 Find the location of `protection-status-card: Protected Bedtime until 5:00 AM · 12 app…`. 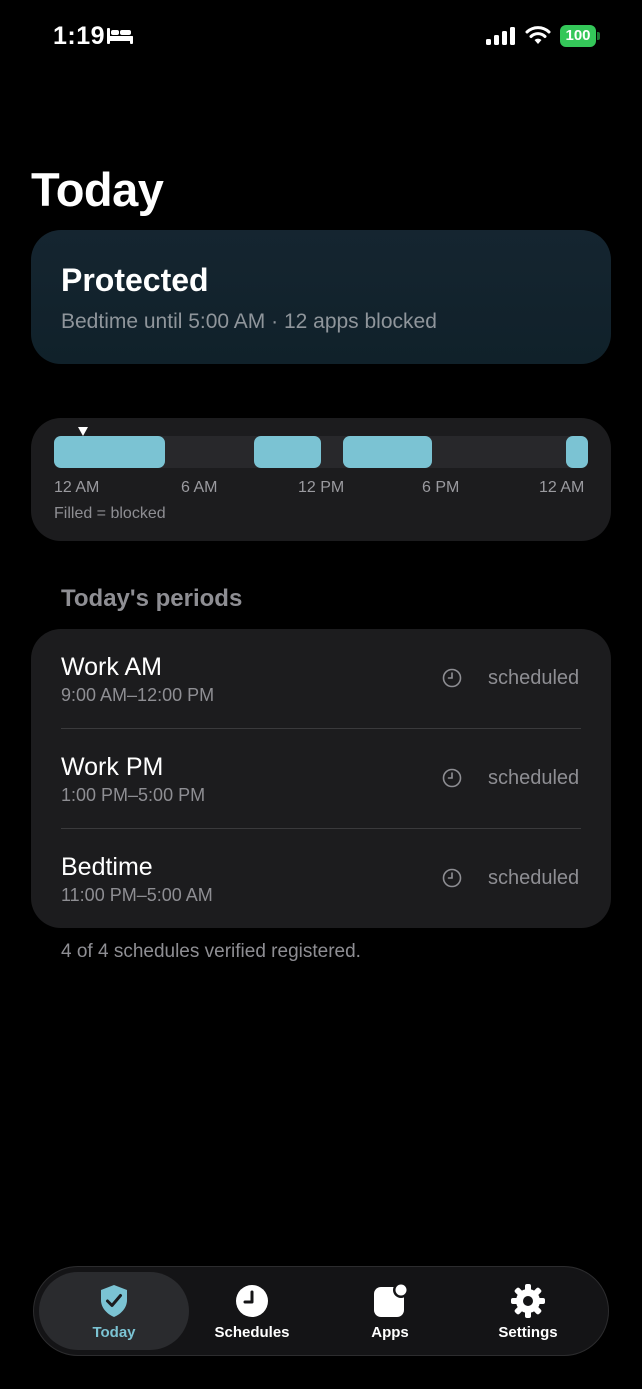

protection-status-card: Protected Bedtime until 5:00 AM · 12 app… is located at coordinates (321, 297).